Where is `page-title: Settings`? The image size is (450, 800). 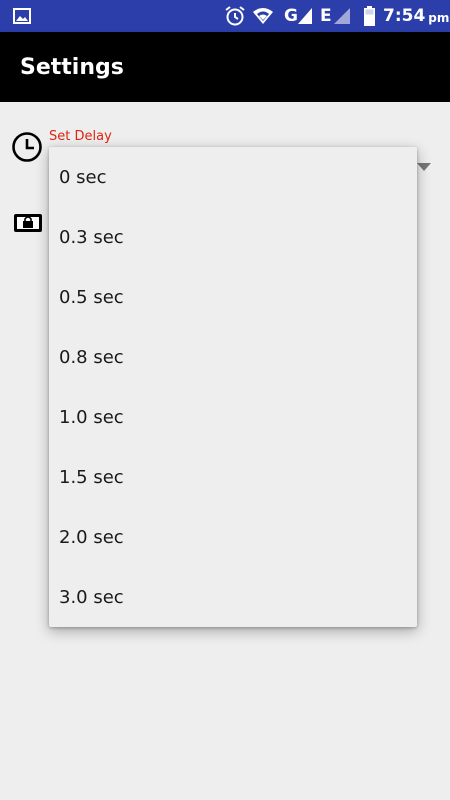 page-title: Settings is located at coordinates (72, 67).